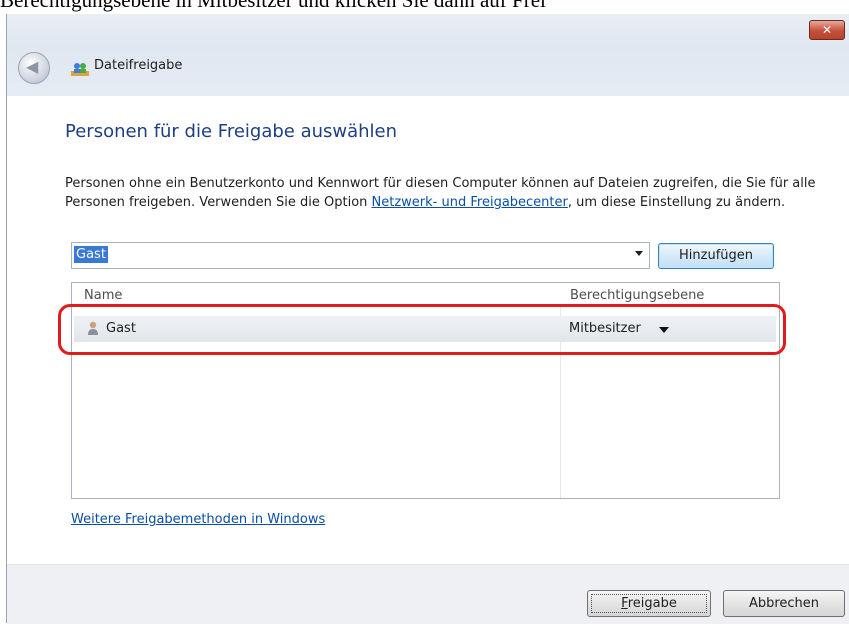 This screenshot has width=849, height=624. I want to click on permission-level-dropdown: Mitbesitzer, so click(605, 328).